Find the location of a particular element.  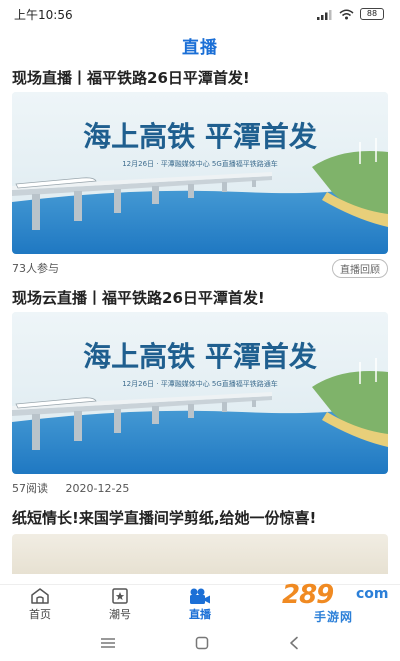

wifi-icon is located at coordinates (346, 14).